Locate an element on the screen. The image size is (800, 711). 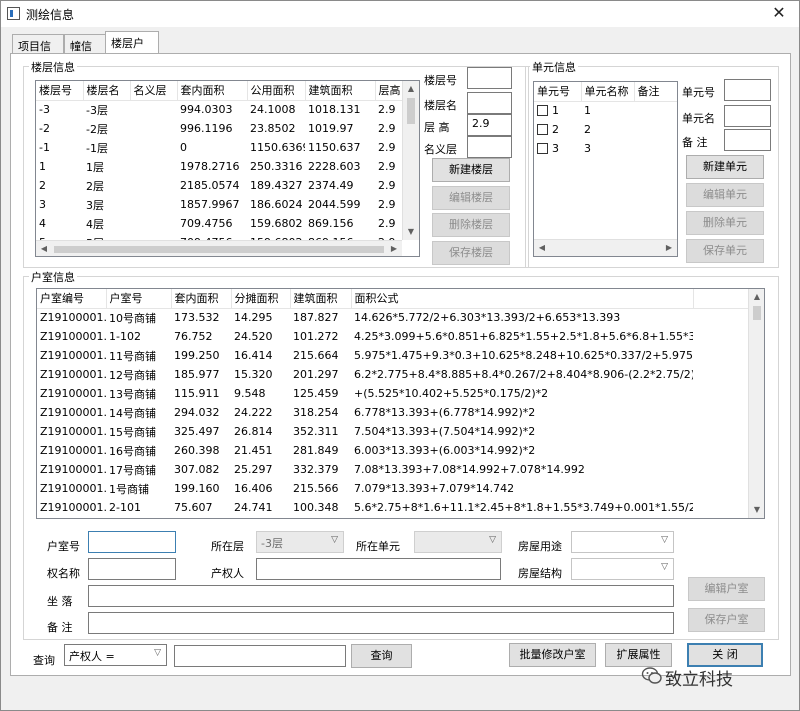
room-grid-cell: 325.497 is located at coordinates (197, 431).